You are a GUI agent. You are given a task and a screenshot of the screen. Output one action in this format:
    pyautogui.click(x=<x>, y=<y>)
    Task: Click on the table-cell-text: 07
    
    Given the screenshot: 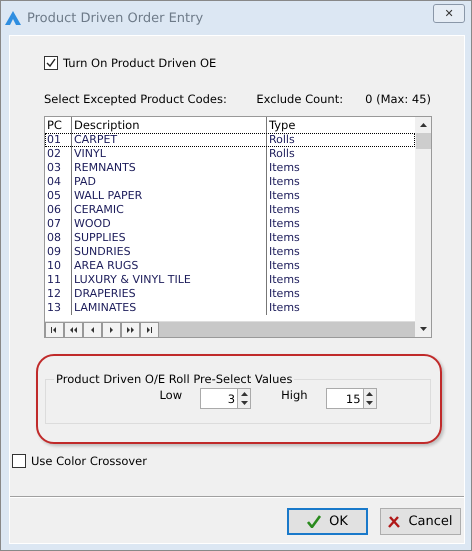 What is the action you would take?
    pyautogui.click(x=54, y=224)
    